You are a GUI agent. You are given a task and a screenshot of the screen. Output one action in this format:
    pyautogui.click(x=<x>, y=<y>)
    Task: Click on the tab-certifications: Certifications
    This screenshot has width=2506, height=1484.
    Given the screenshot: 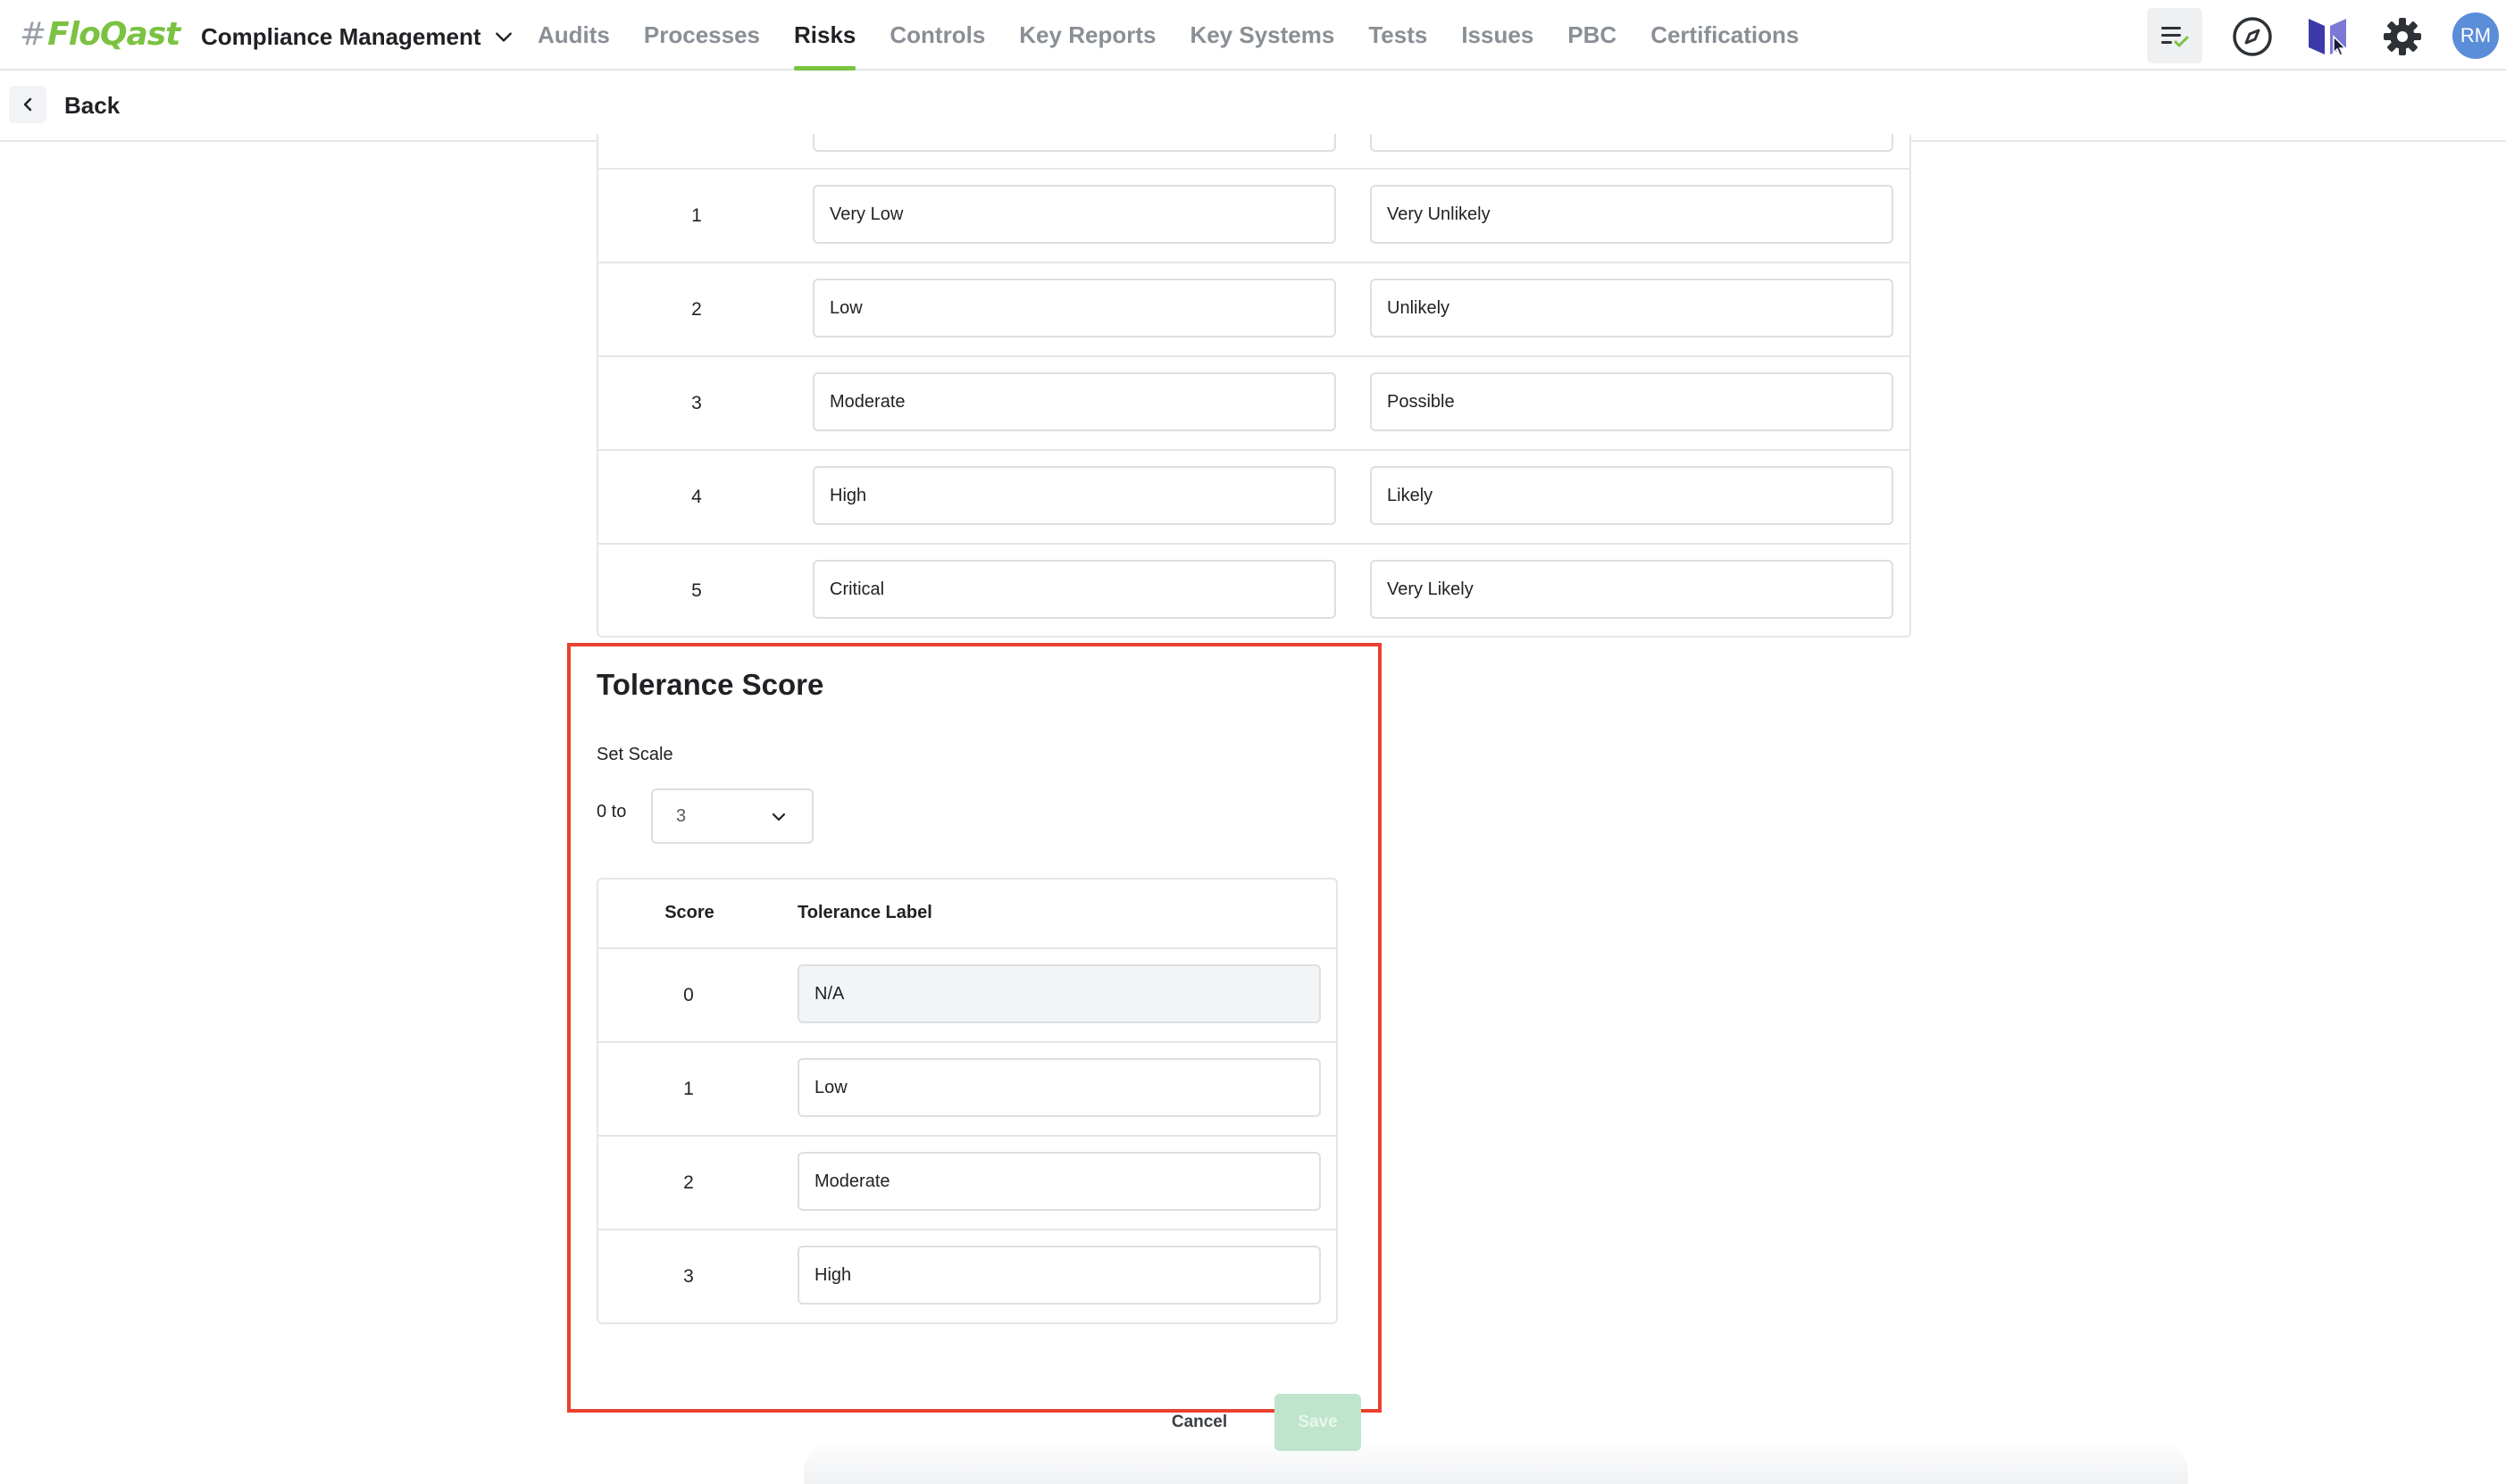 What is the action you would take?
    pyautogui.click(x=1724, y=35)
    